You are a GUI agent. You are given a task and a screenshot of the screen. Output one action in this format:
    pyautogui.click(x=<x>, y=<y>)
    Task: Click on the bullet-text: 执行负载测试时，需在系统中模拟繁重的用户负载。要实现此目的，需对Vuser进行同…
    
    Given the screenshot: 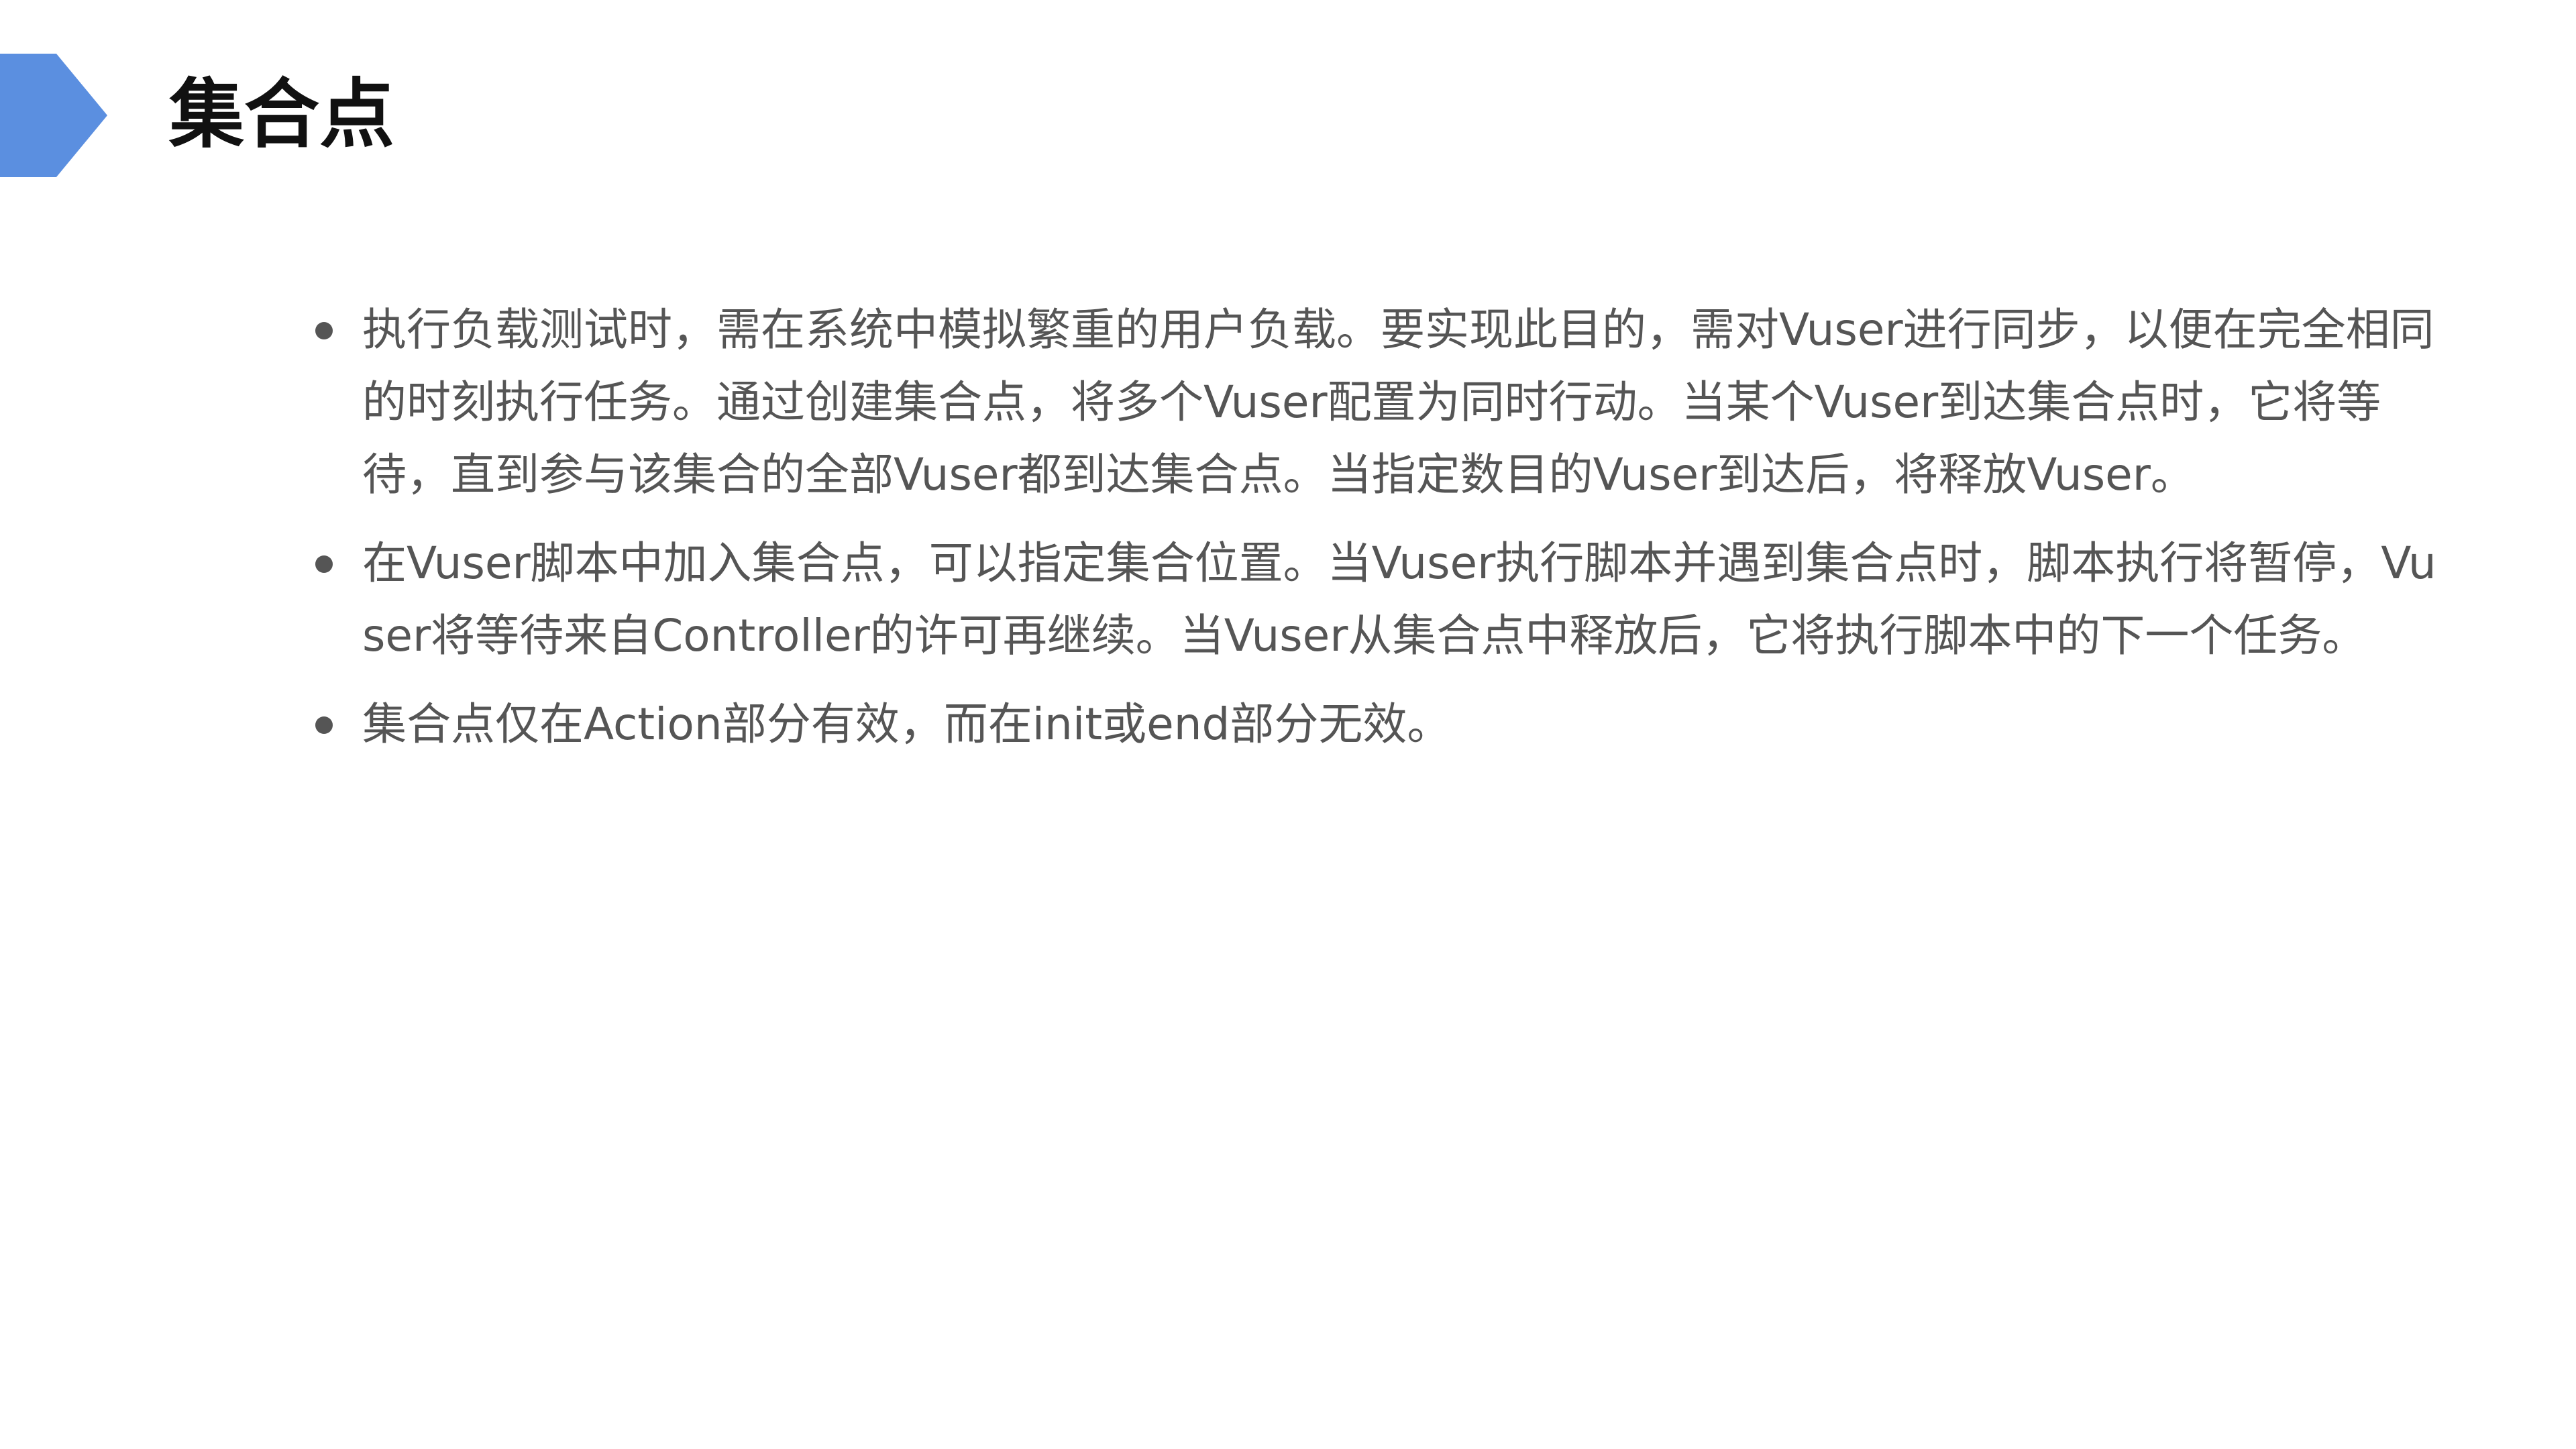 What is the action you would take?
    pyautogui.click(x=1398, y=402)
    